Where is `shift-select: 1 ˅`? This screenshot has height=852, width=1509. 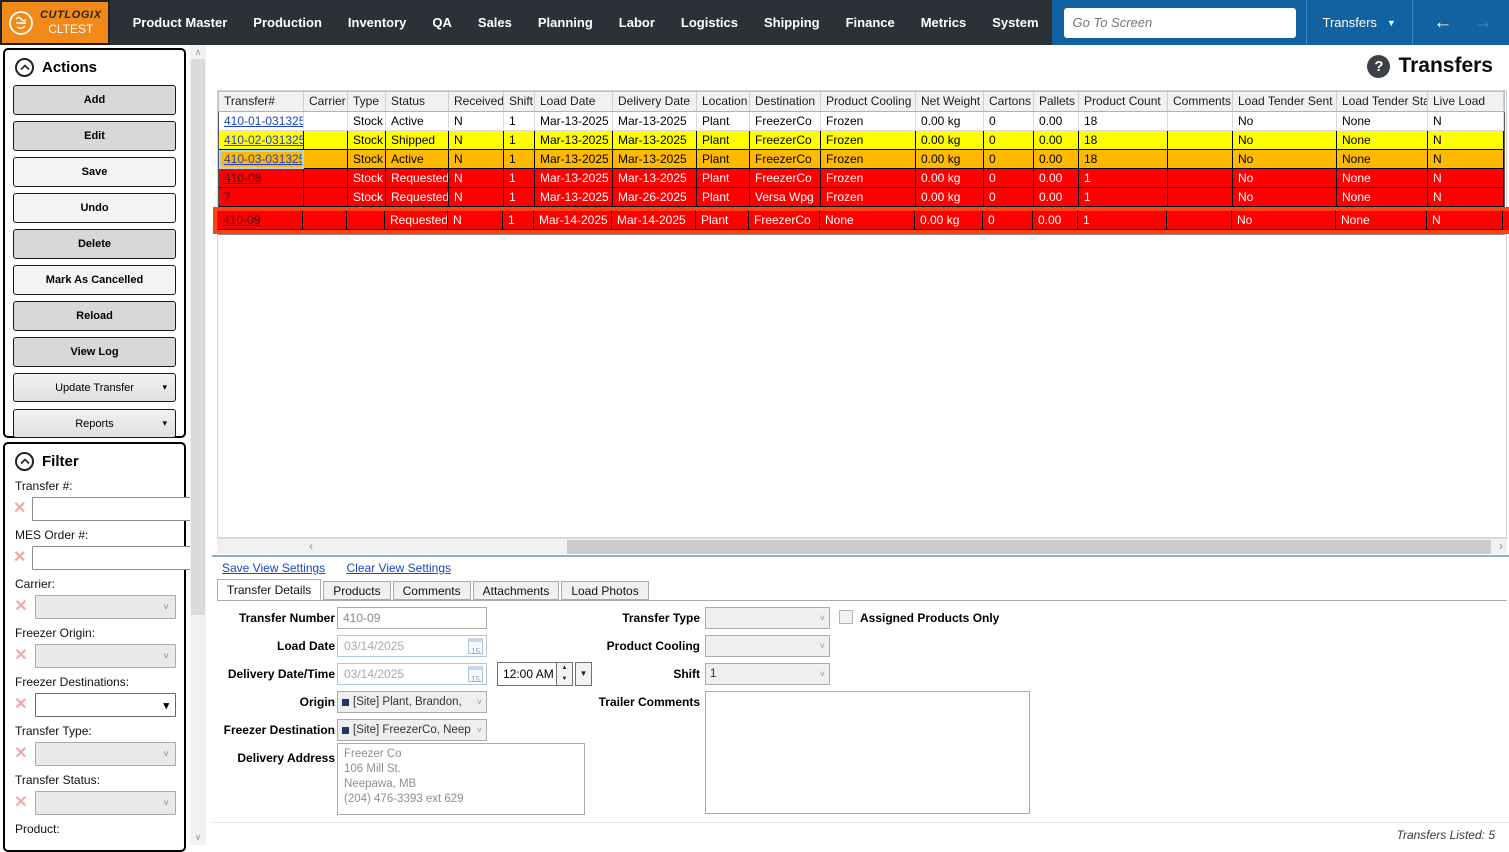
shift-select: 1 ˅ is located at coordinates (767, 674).